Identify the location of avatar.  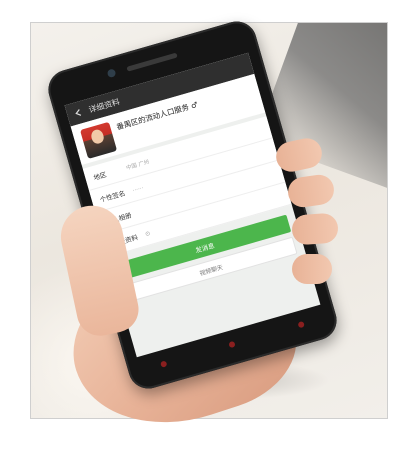
(98, 140).